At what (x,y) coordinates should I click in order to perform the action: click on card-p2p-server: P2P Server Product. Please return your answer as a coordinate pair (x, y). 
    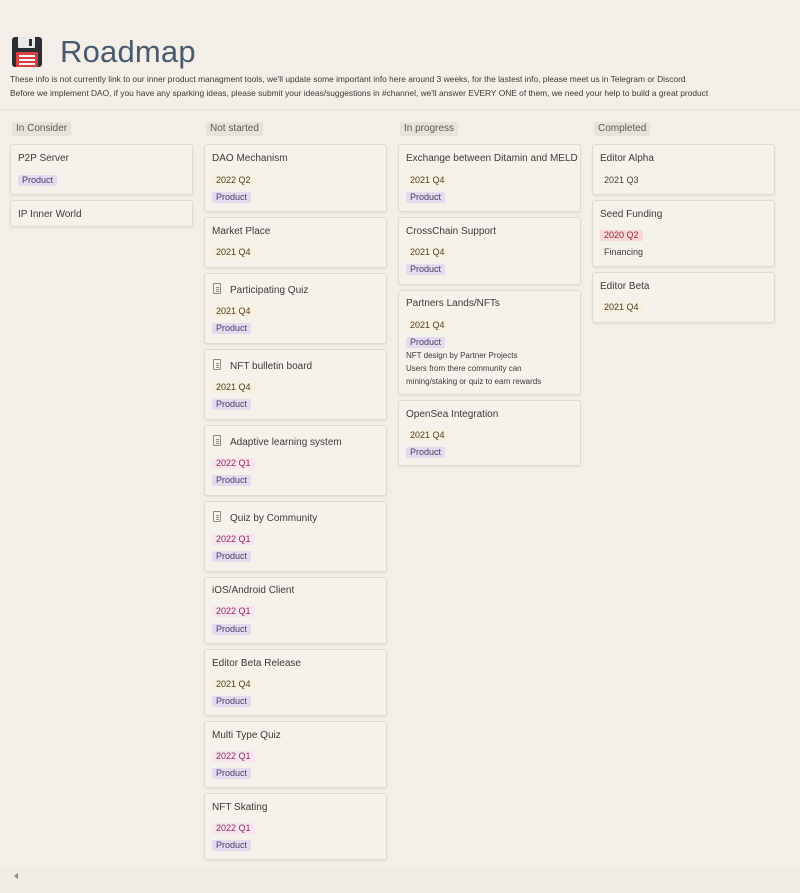
    Looking at the image, I should click on (101, 169).